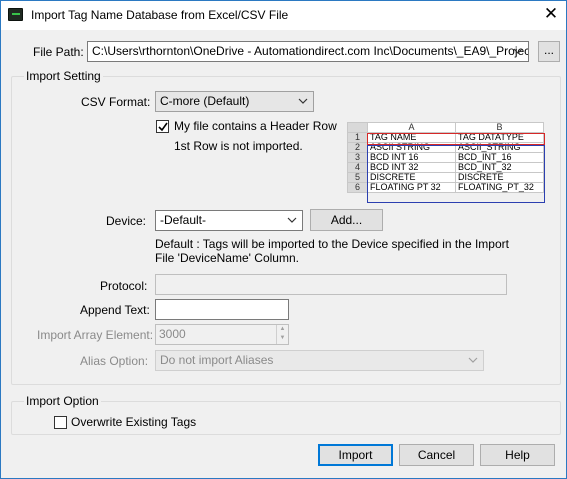 The image size is (567, 479). What do you see at coordinates (411, 127) in the screenshot?
I see `sheet-col-header: A` at bounding box center [411, 127].